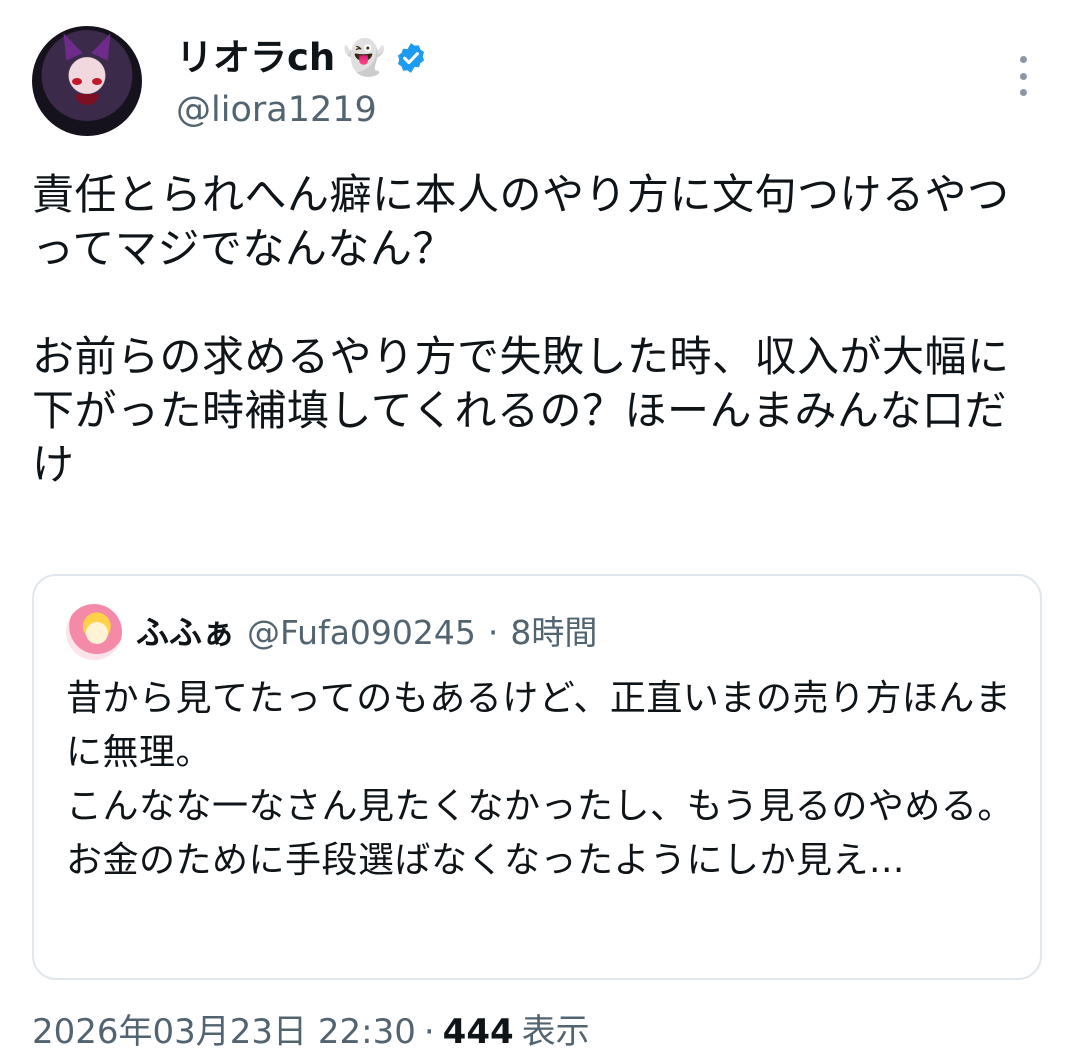 The height and width of the screenshot is (1061, 1066). What do you see at coordinates (97, 81) in the screenshot?
I see `eye-right` at bounding box center [97, 81].